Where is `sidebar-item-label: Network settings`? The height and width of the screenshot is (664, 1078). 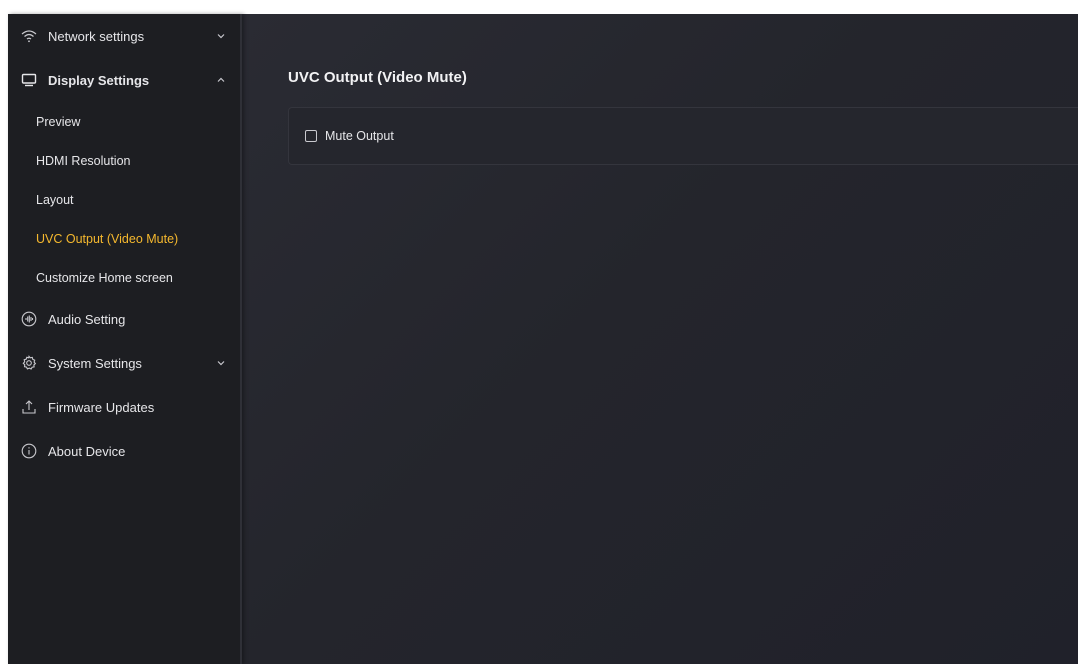 sidebar-item-label: Network settings is located at coordinates (96, 36).